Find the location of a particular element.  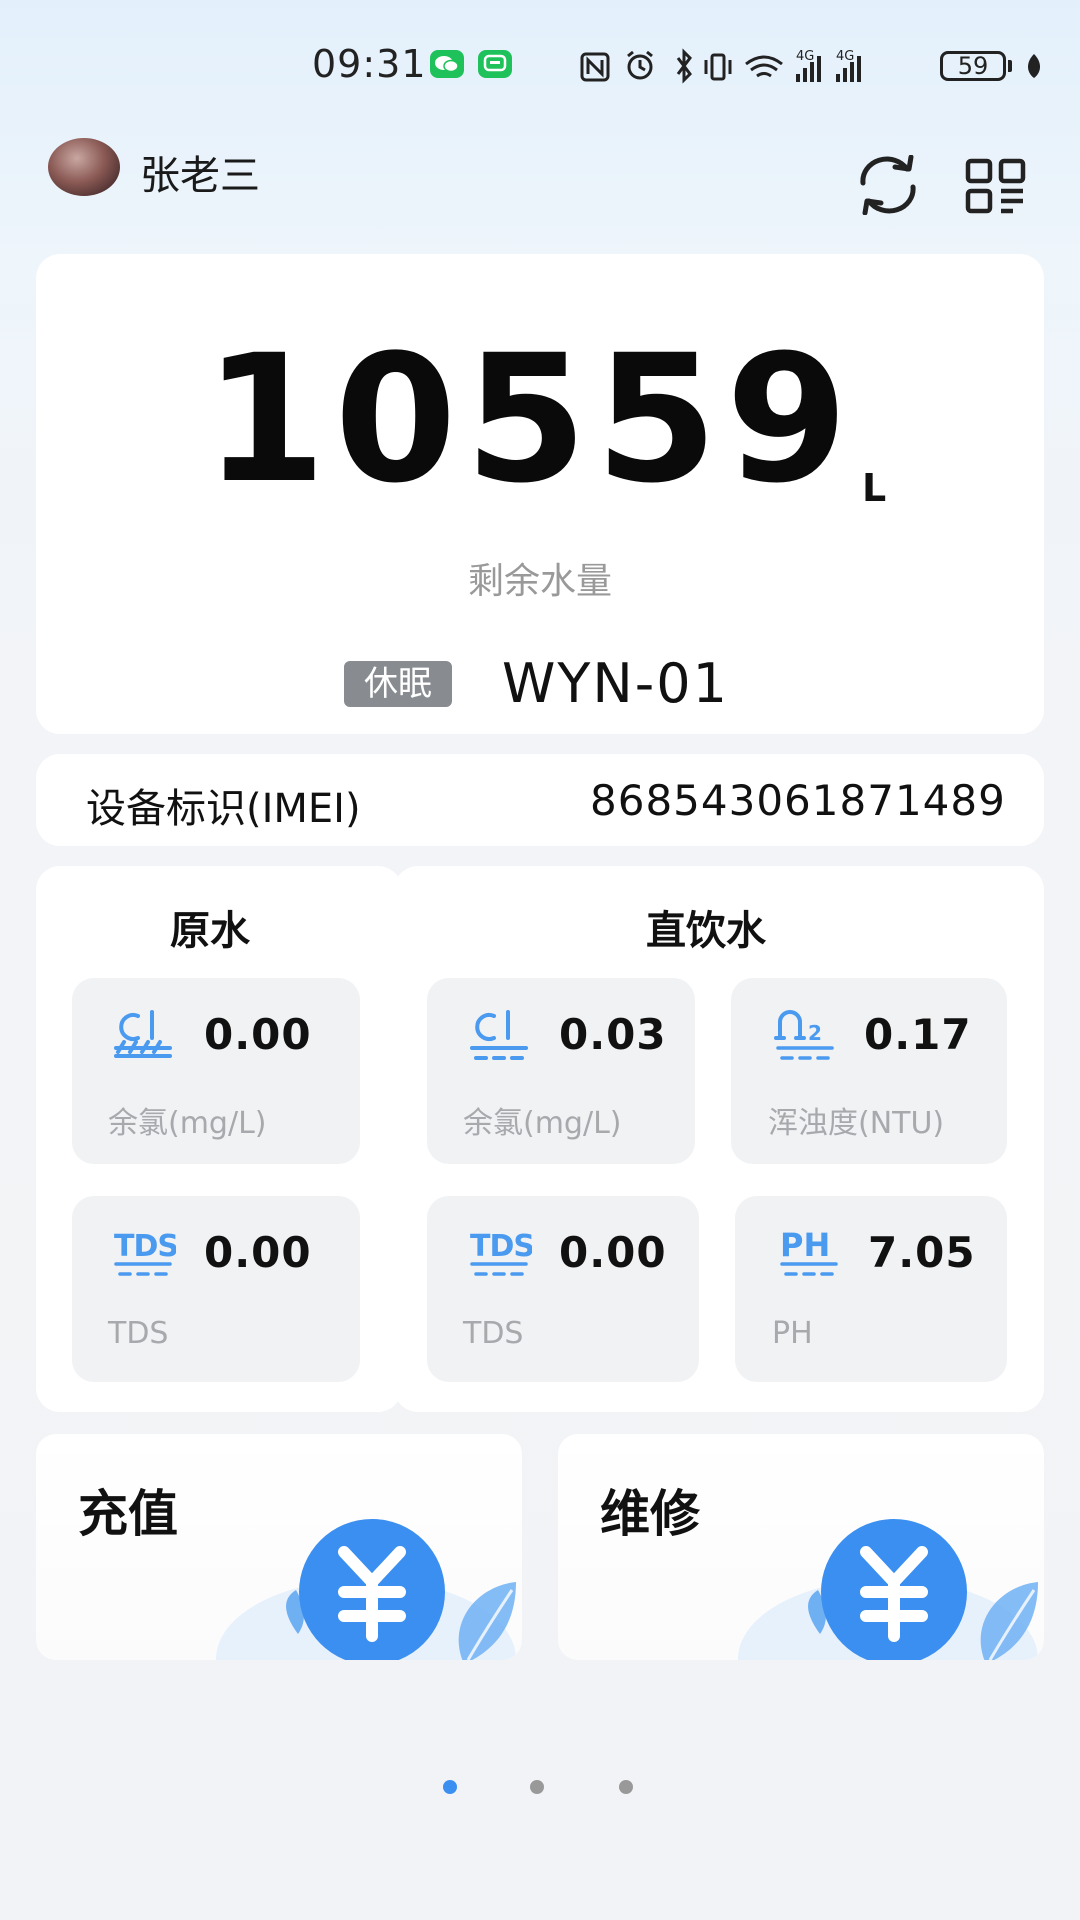

status-icons: 4G 4G is located at coordinates (720, 66).